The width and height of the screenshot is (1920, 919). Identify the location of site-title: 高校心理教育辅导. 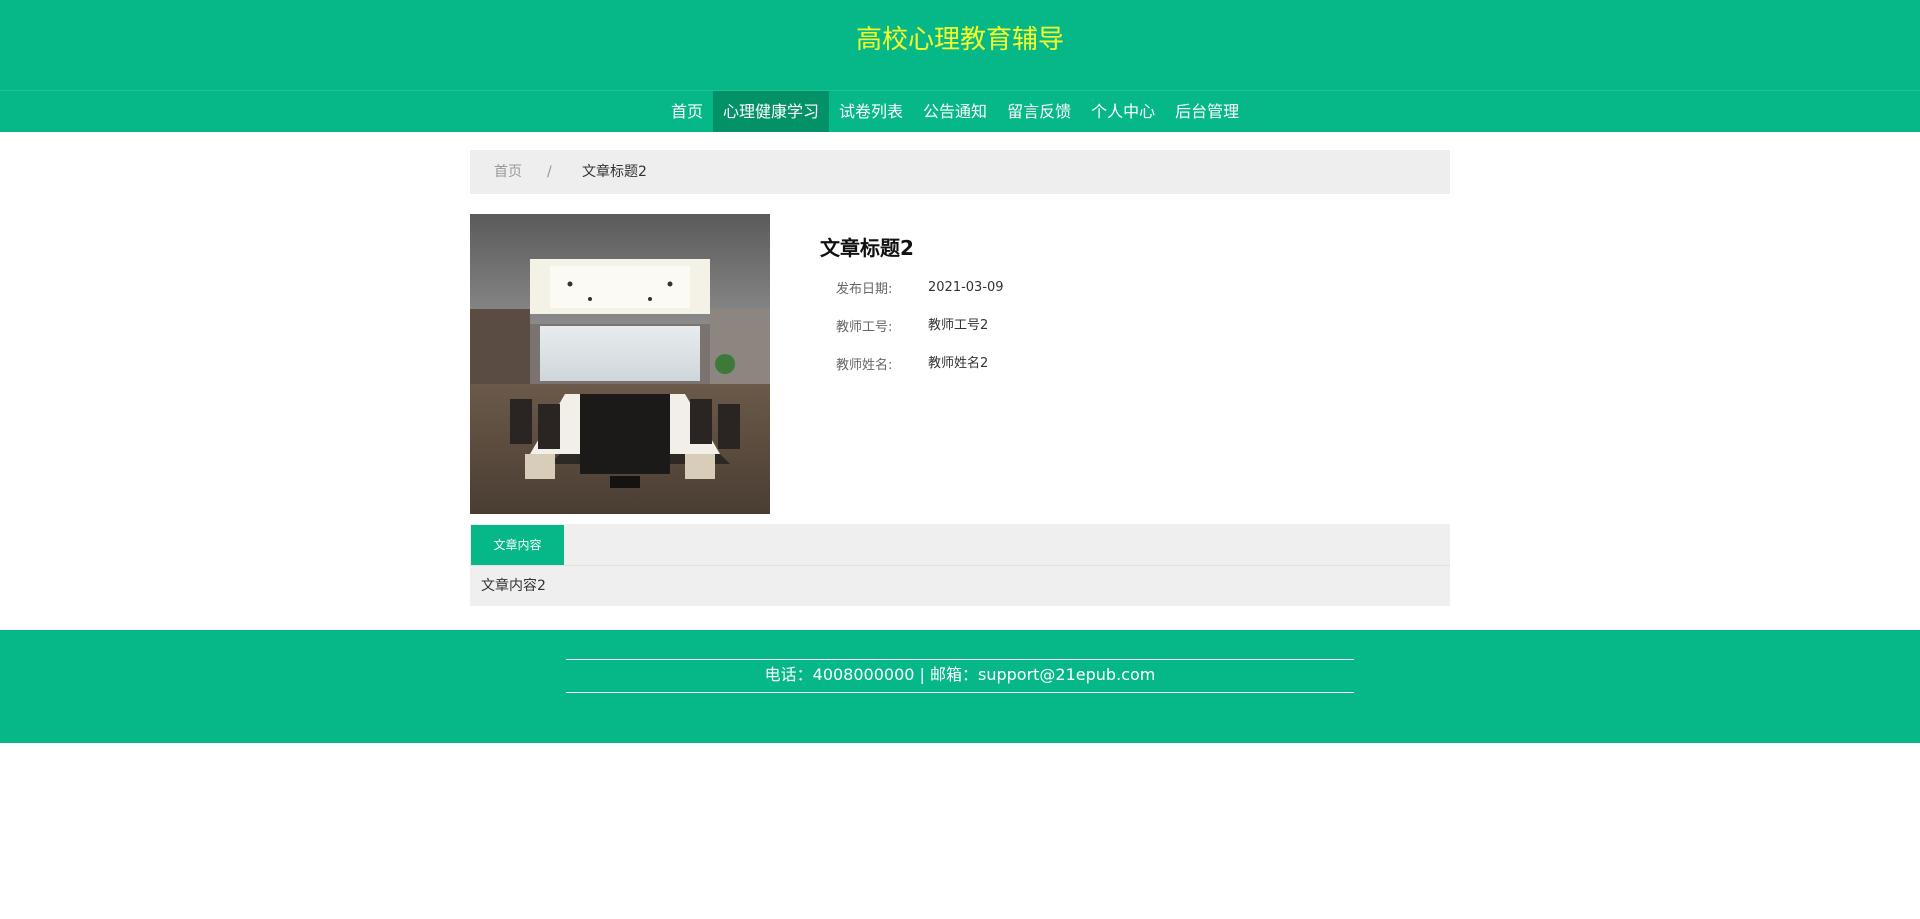
(959, 40).